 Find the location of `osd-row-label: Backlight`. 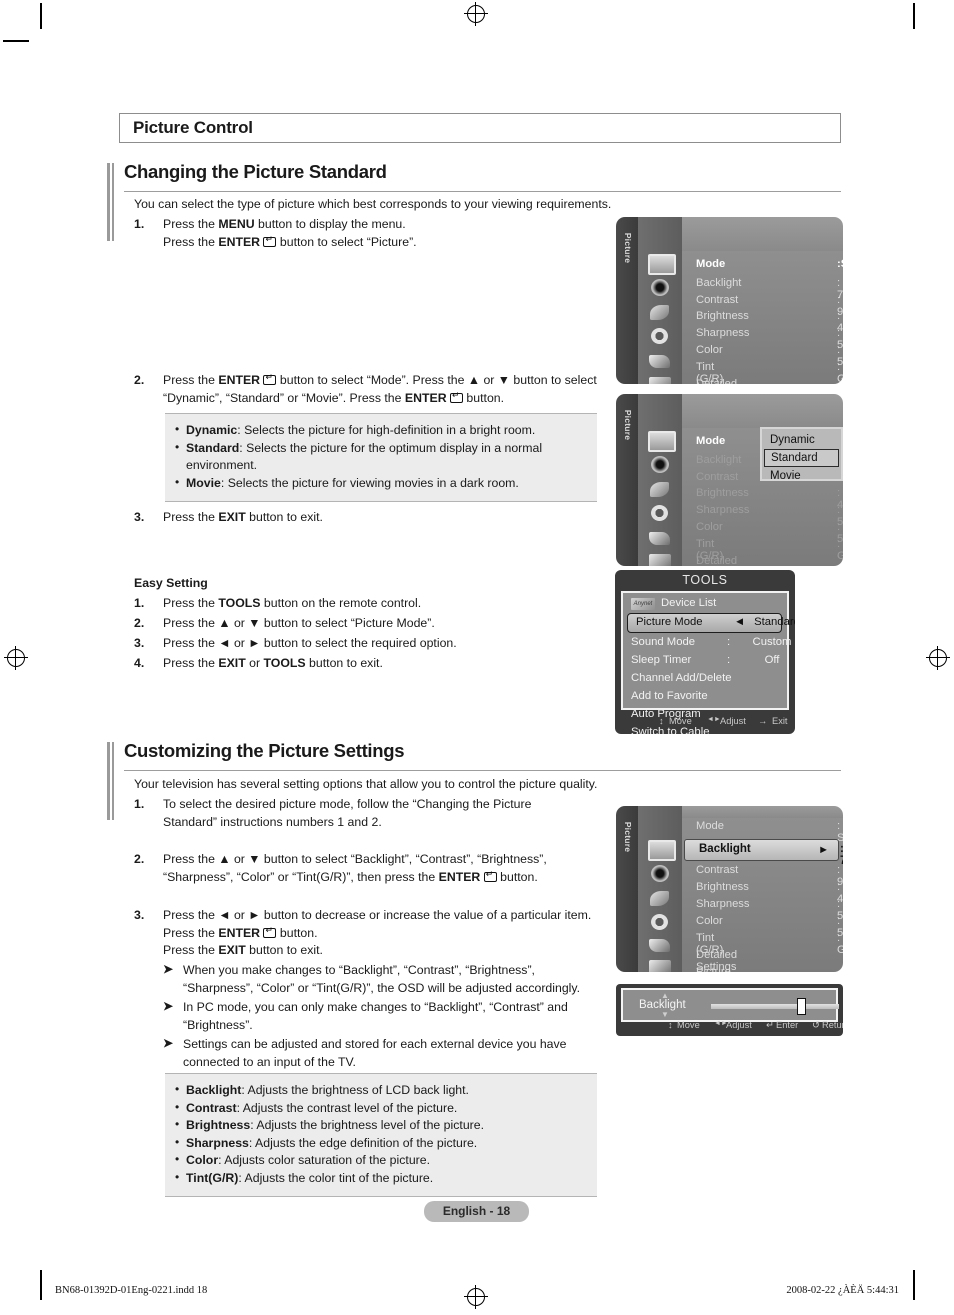

osd-row-label: Backlight is located at coordinates (725, 849).